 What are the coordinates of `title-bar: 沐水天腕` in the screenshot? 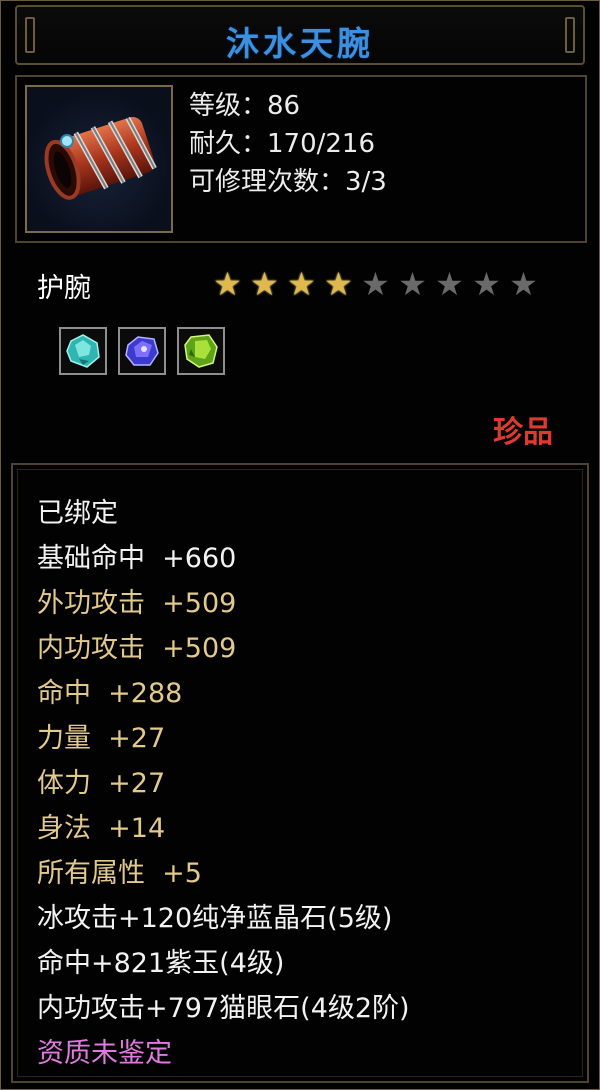 It's located at (300, 35).